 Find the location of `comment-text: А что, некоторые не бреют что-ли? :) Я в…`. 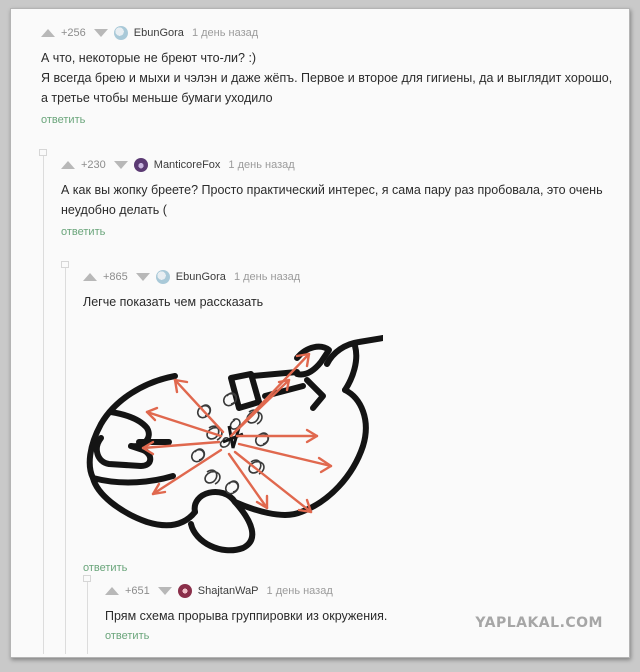

comment-text: А что, некоторые не бреют что-ли? :) Я в… is located at coordinates (328, 78).